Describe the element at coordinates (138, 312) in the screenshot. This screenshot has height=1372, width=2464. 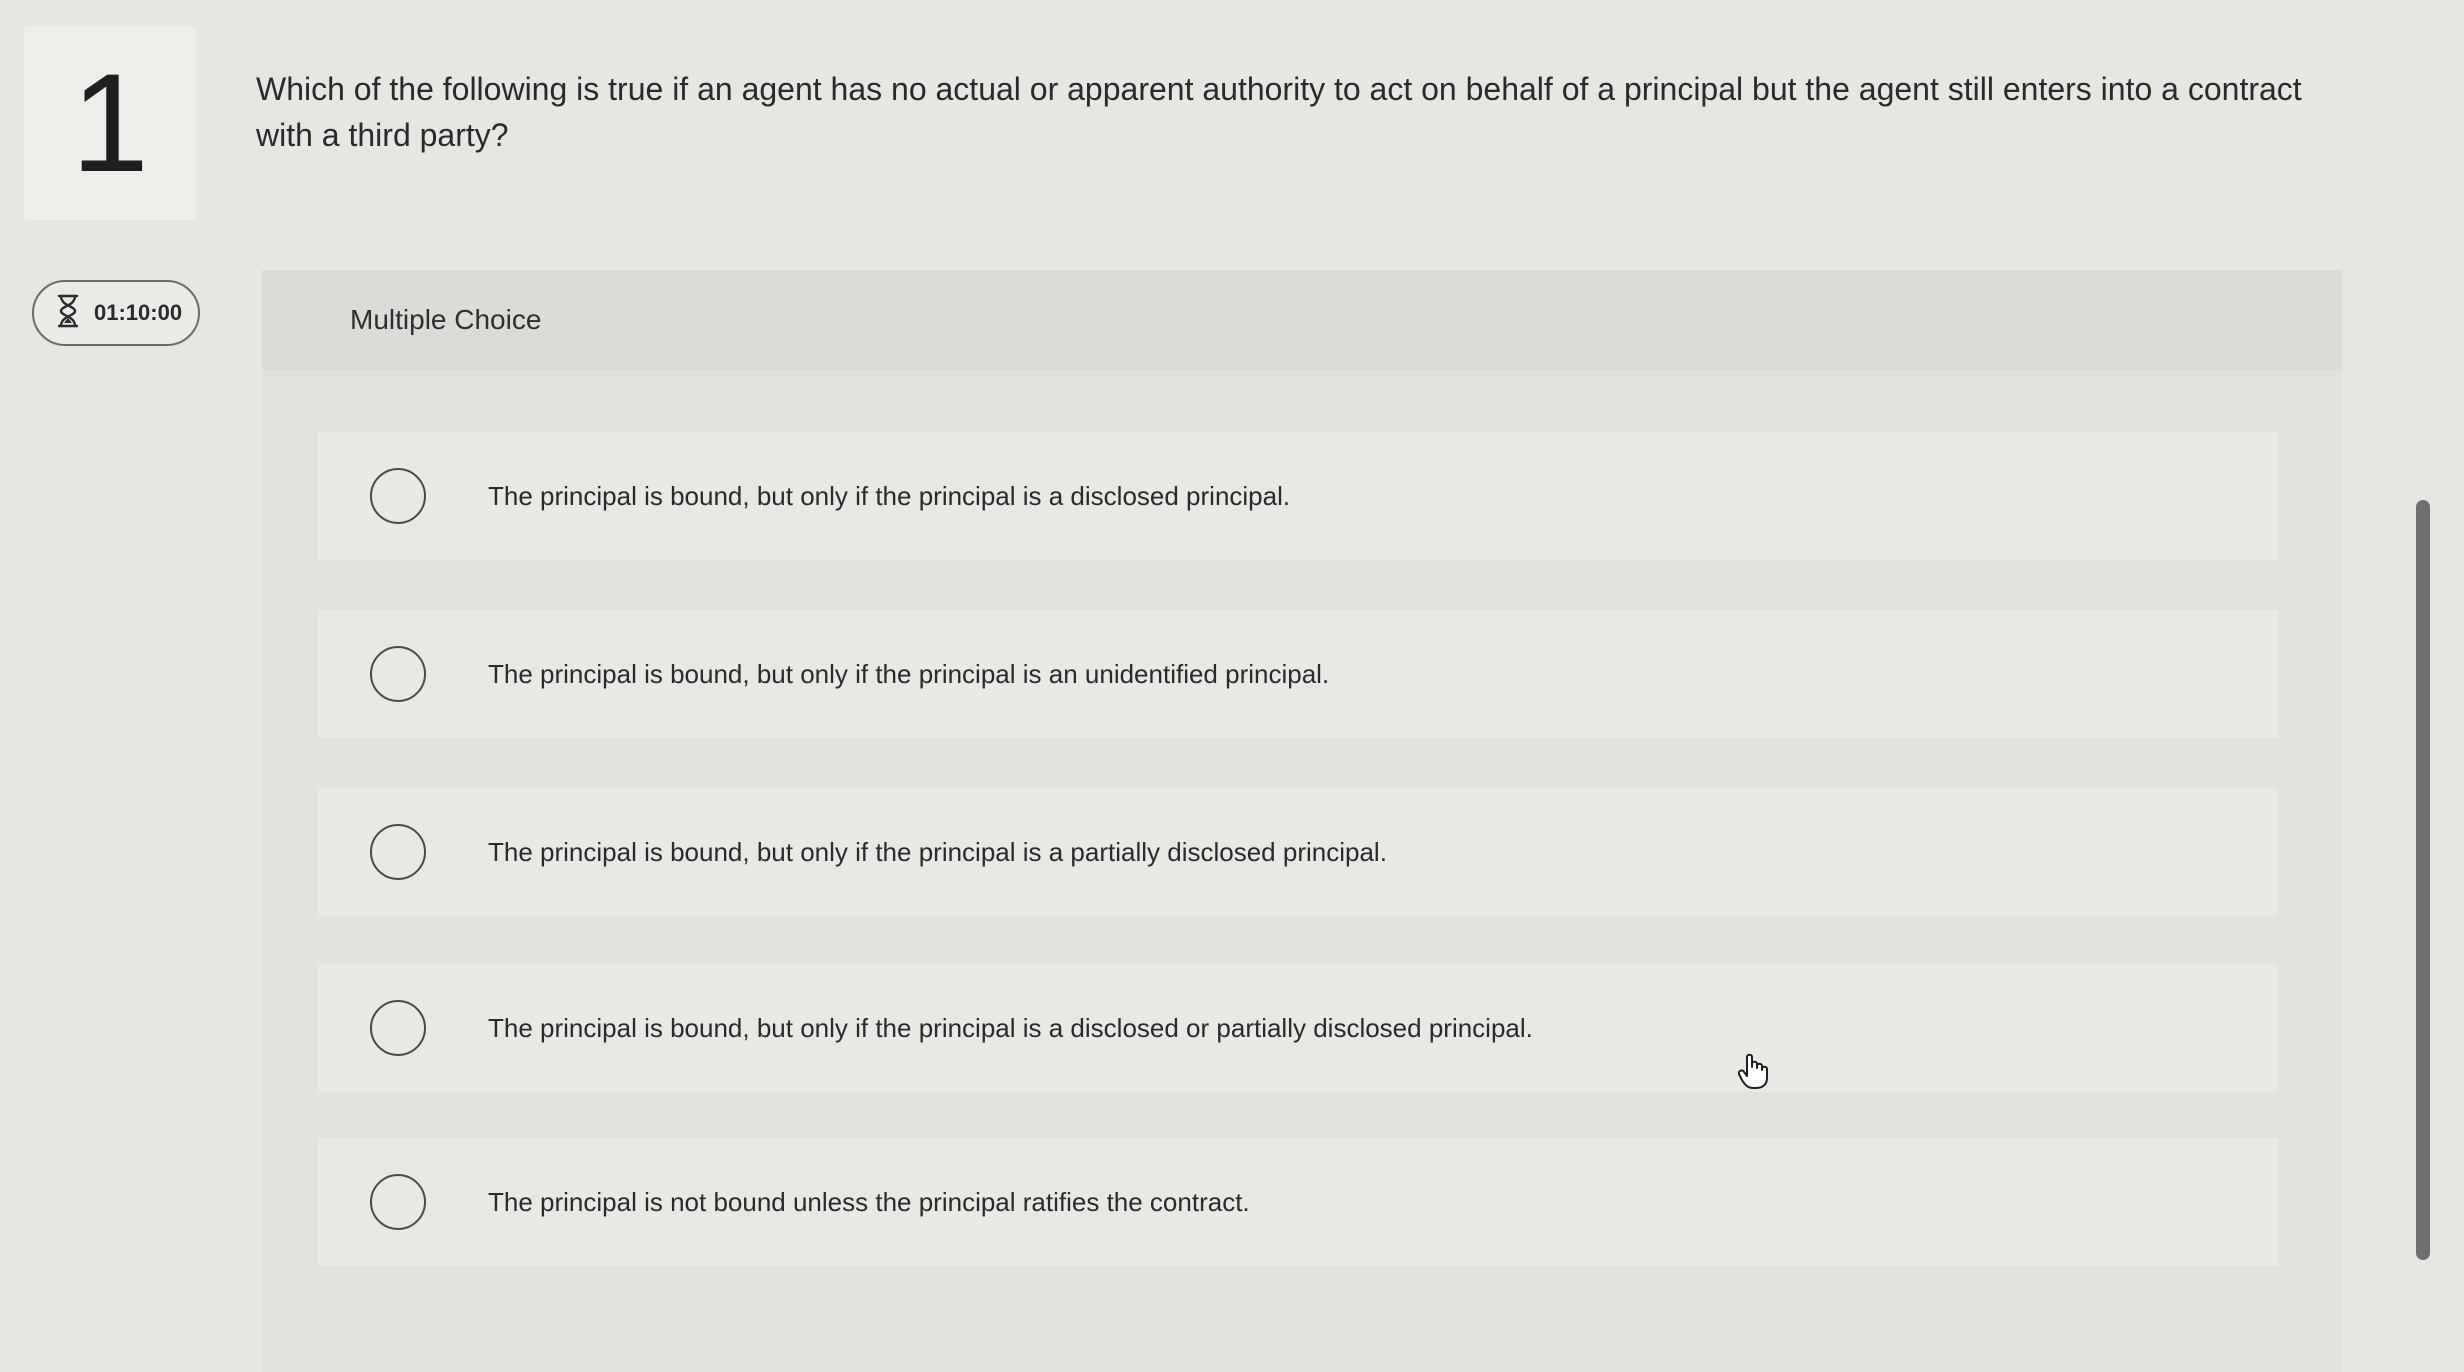
I see `timer-value: 01:10:00` at that location.